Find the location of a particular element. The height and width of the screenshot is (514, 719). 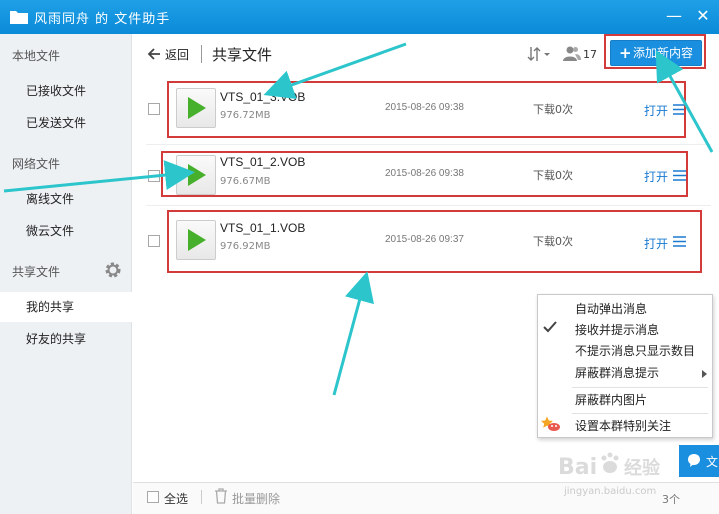

minimize-button: — is located at coordinates (674, 16).